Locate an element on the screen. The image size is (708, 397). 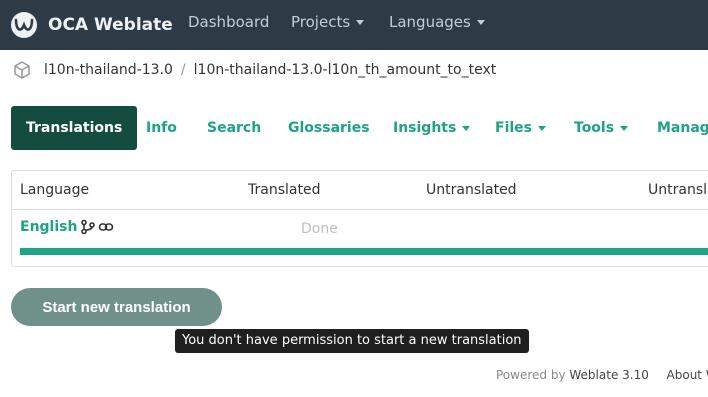
footer-weblate-link: Weblate 3.10 is located at coordinates (608, 375).